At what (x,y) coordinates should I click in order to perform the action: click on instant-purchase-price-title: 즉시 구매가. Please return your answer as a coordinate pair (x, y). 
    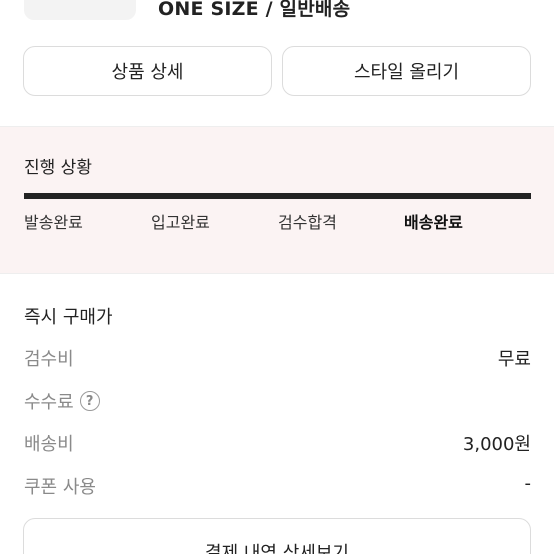
    Looking at the image, I should click on (68, 317).